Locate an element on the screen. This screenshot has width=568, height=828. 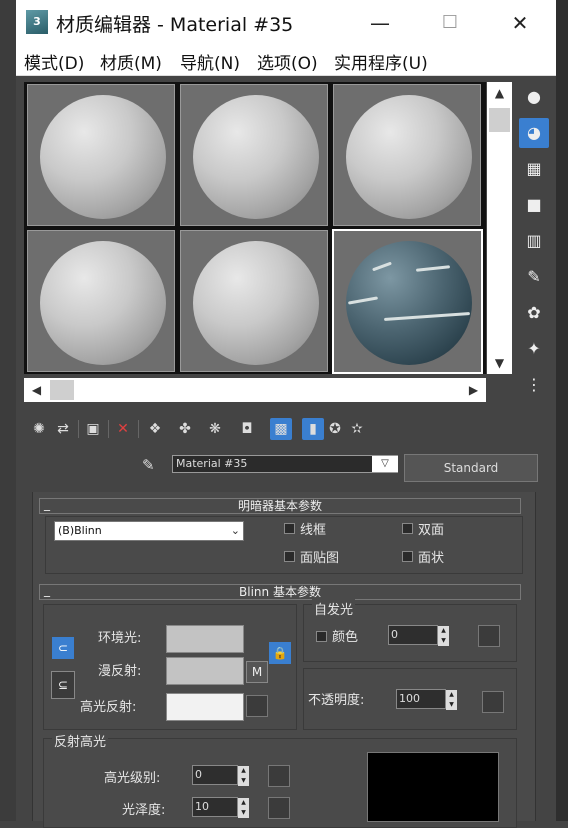
make-copy-icon: ❖ is located at coordinates (155, 429).